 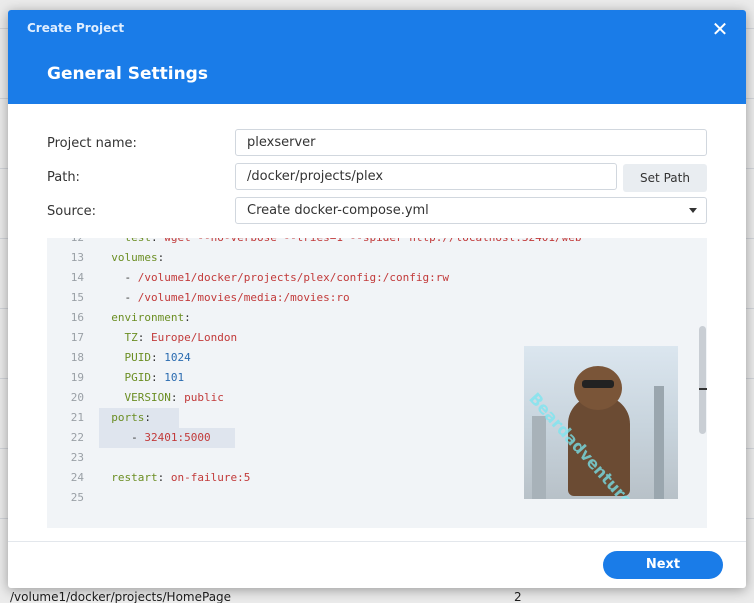 What do you see at coordinates (665, 178) in the screenshot?
I see `set-path-button: Set Path` at bounding box center [665, 178].